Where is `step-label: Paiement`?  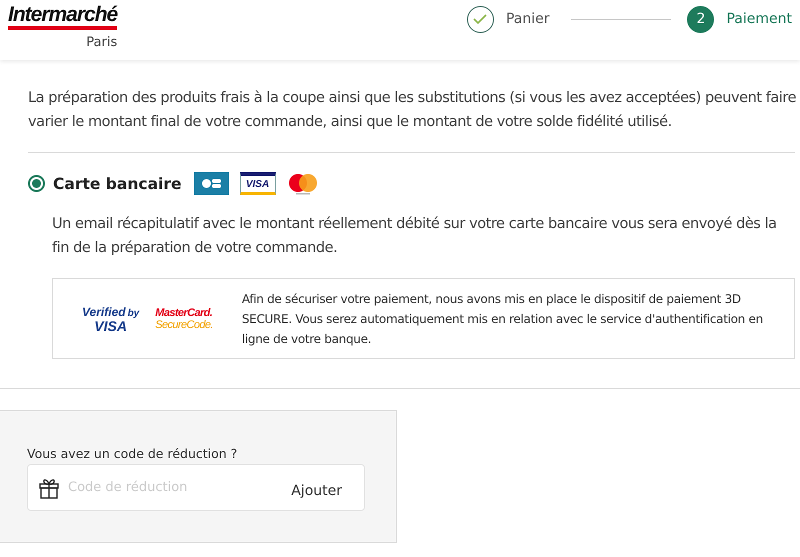
step-label: Paiement is located at coordinates (759, 19).